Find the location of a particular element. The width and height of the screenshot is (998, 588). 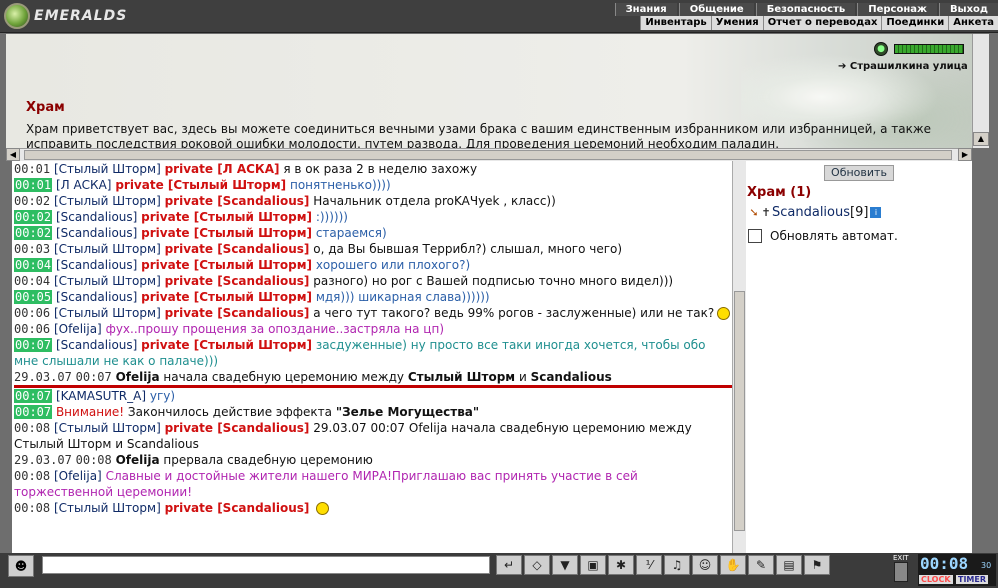

scroll-left-icon: ◀ is located at coordinates (13, 154).